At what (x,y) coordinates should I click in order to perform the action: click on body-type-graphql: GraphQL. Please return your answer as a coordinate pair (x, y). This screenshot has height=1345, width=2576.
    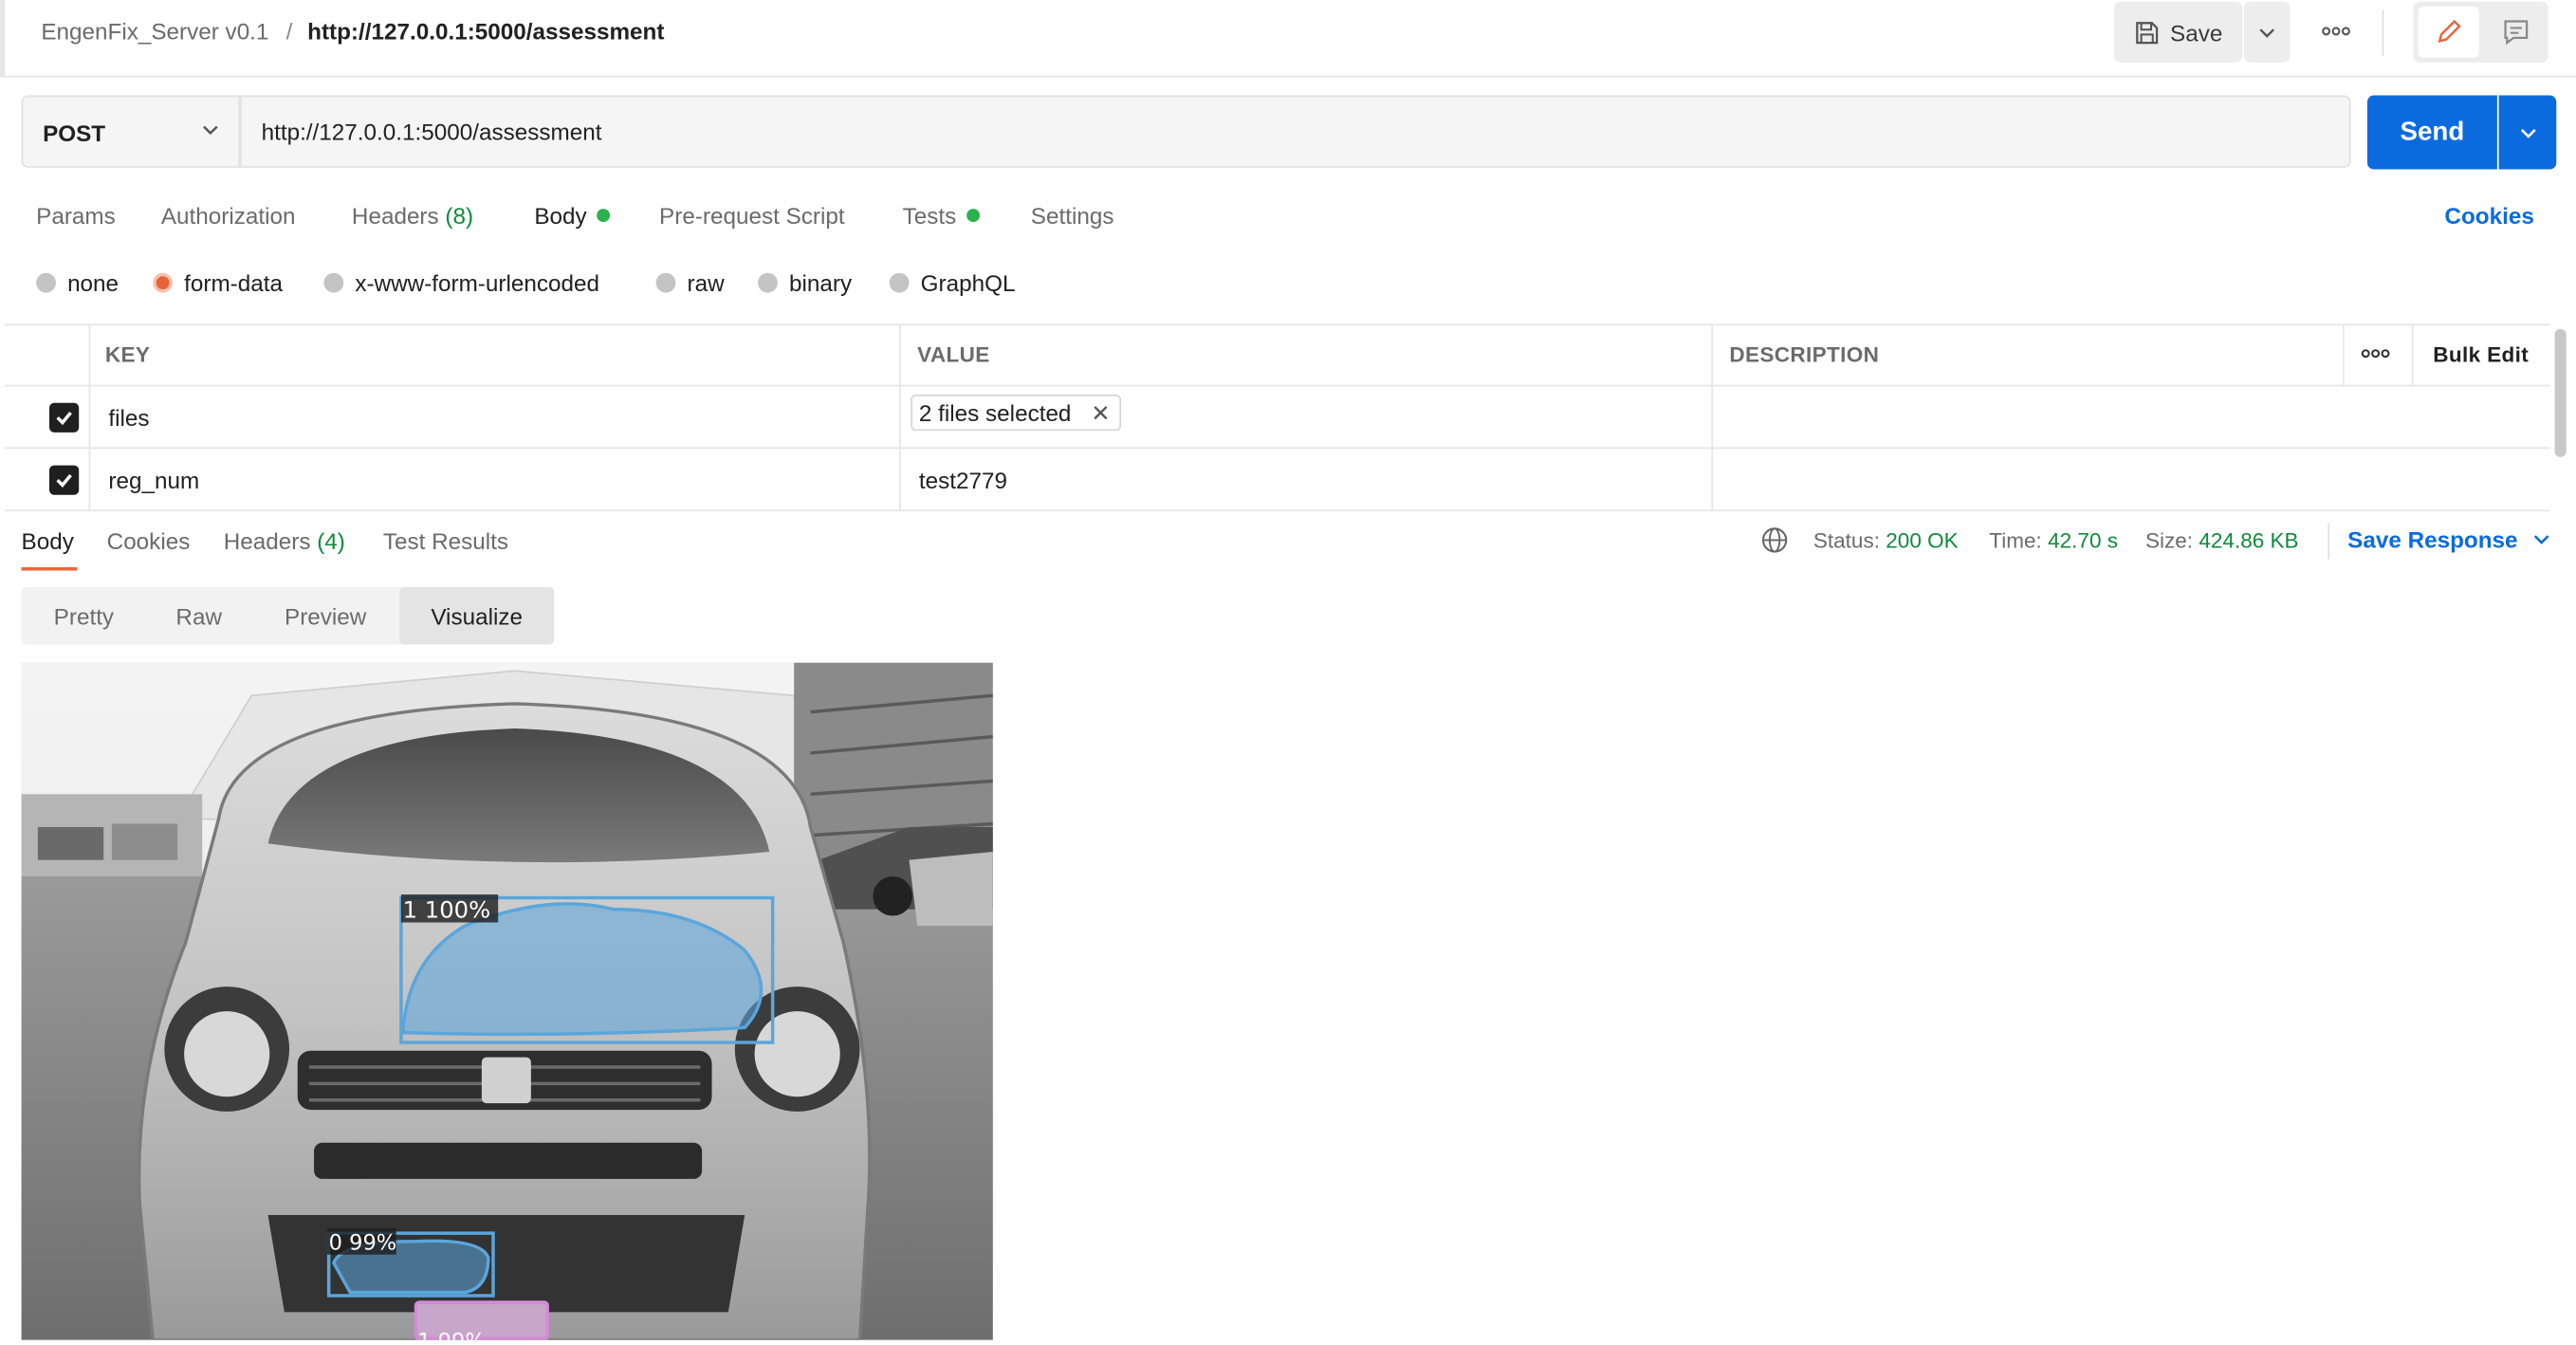
    Looking at the image, I should click on (952, 283).